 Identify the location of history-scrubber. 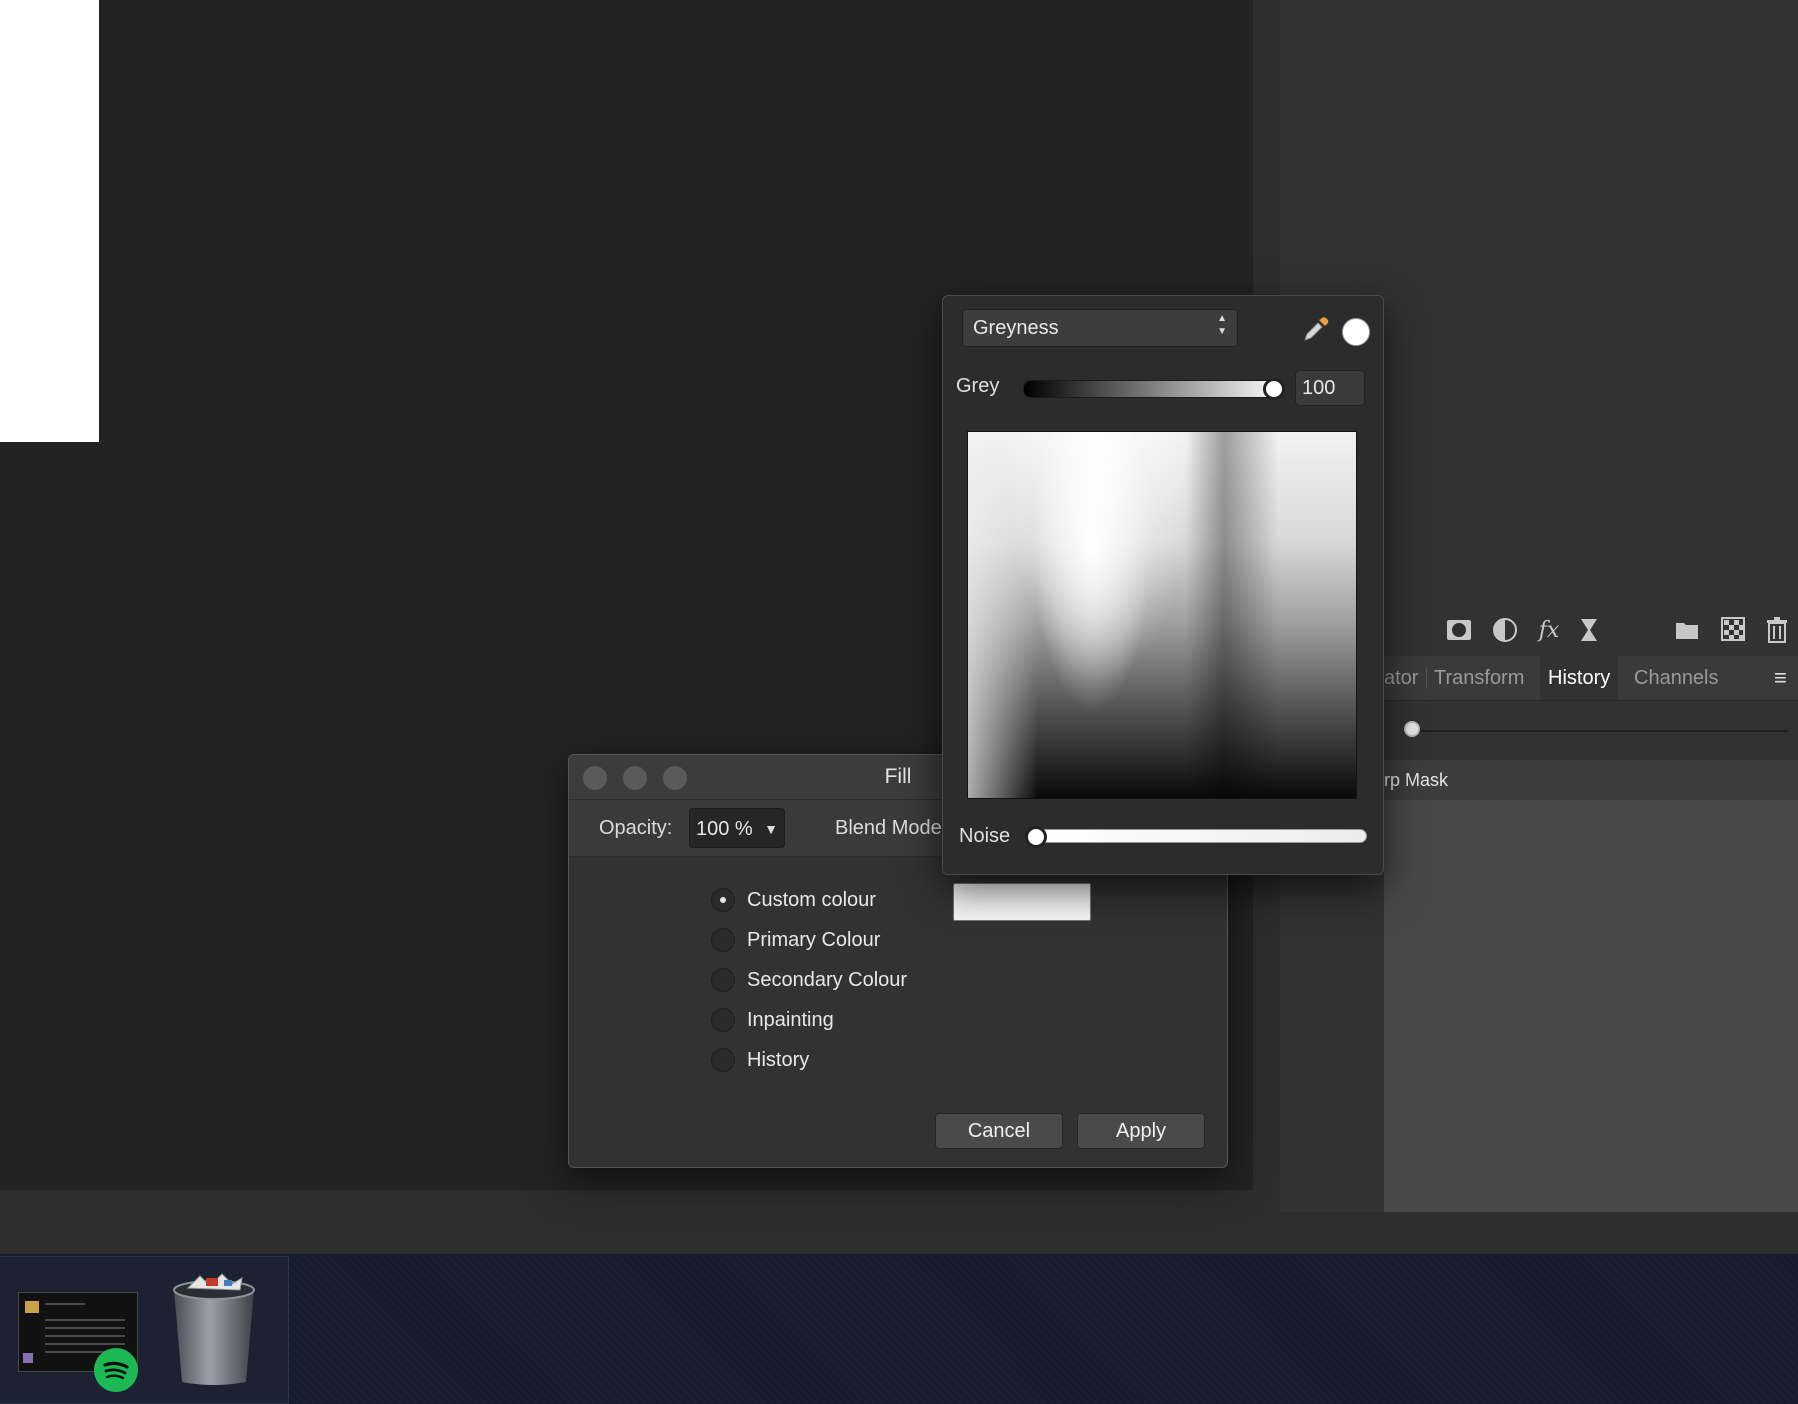
(1591, 732).